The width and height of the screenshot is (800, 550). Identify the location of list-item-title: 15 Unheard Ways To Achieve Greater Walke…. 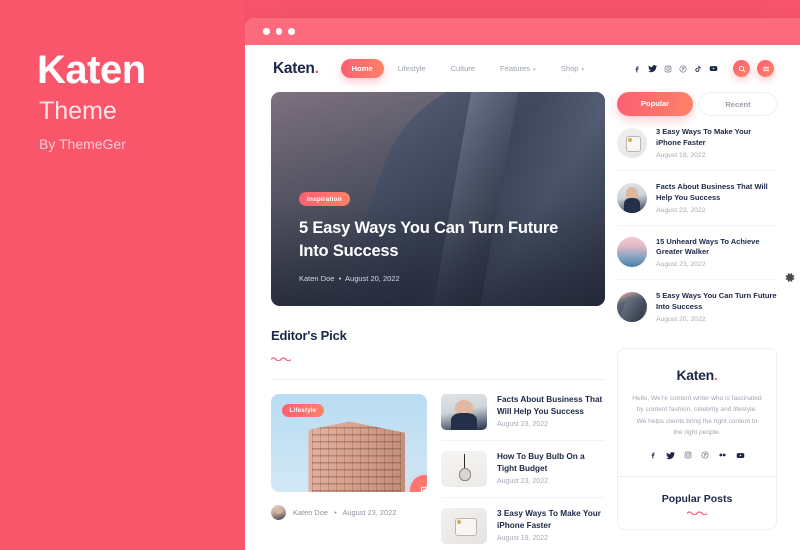
(716, 248).